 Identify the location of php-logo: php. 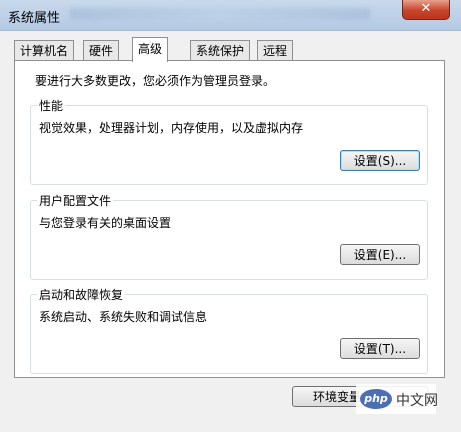
(376, 399).